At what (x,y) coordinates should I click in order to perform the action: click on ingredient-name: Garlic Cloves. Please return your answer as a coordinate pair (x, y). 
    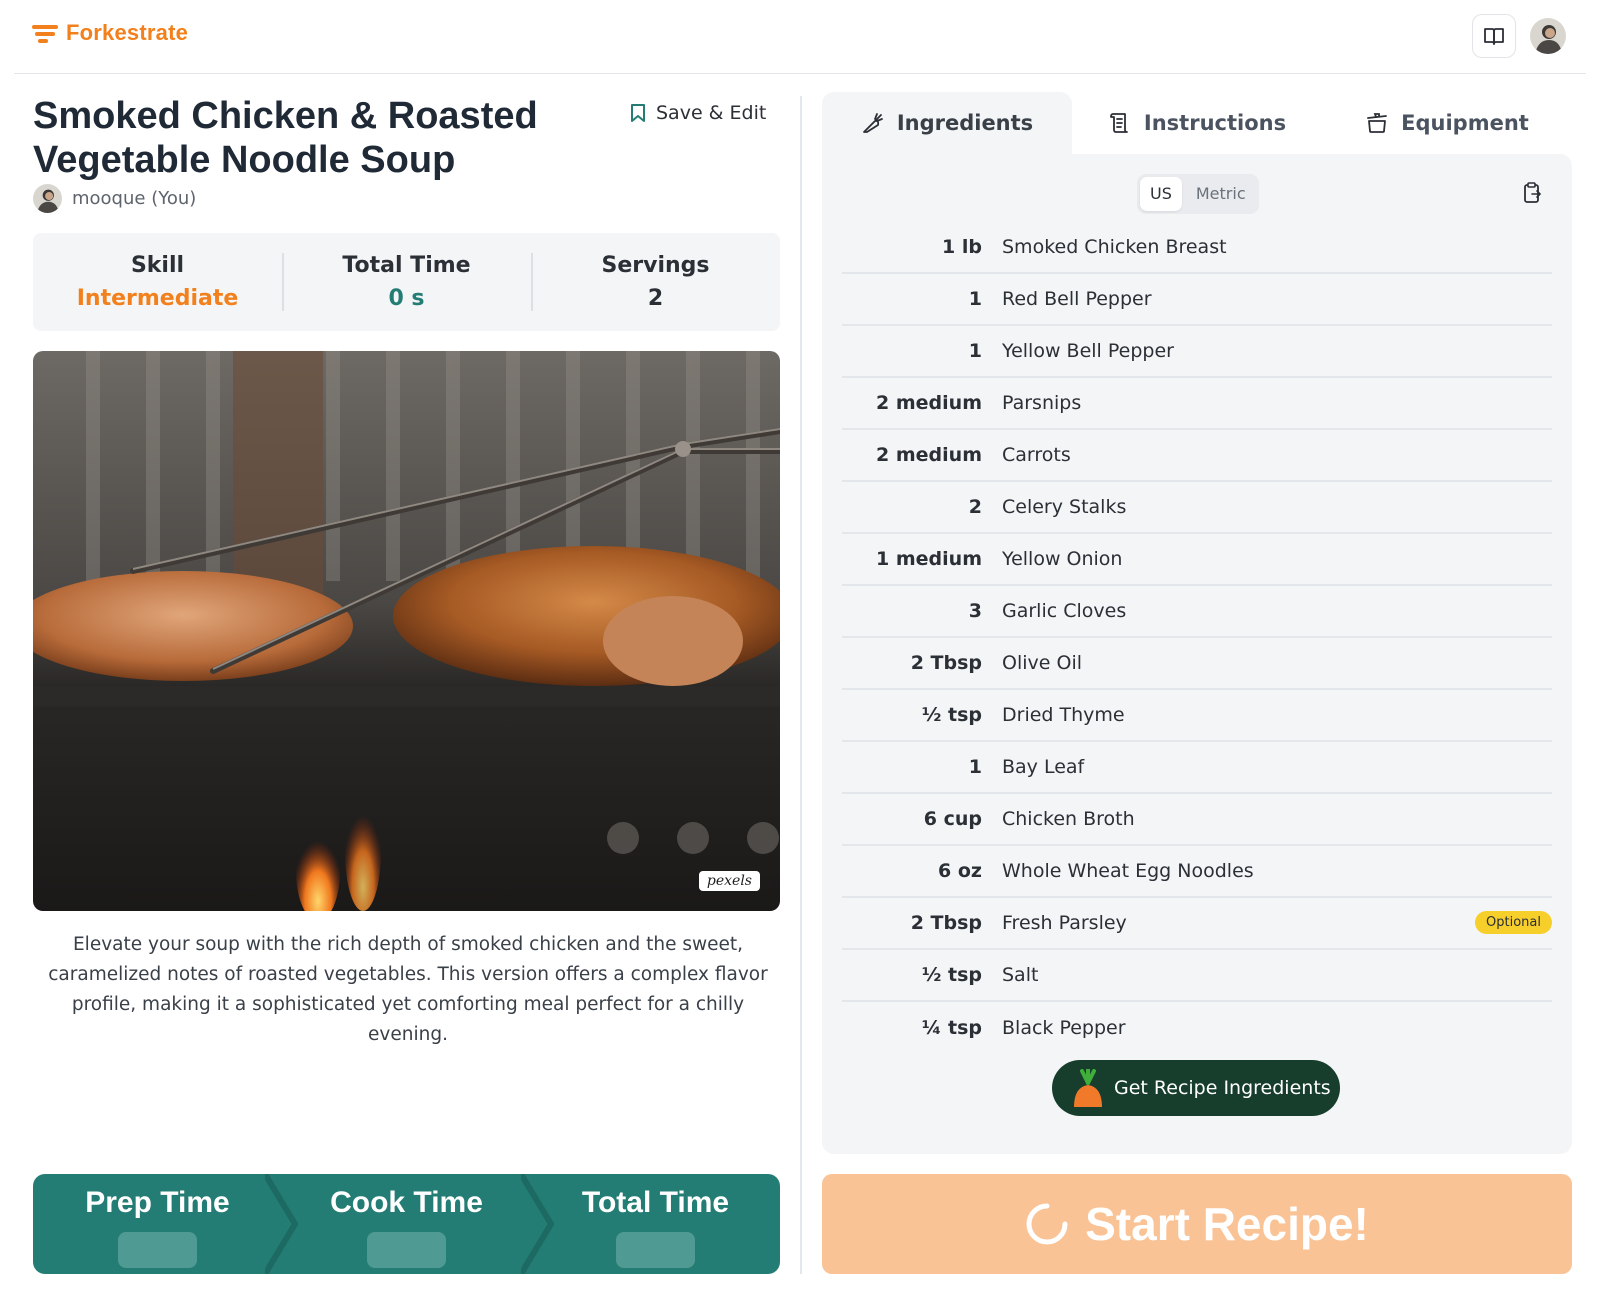
    Looking at the image, I should click on (1064, 611).